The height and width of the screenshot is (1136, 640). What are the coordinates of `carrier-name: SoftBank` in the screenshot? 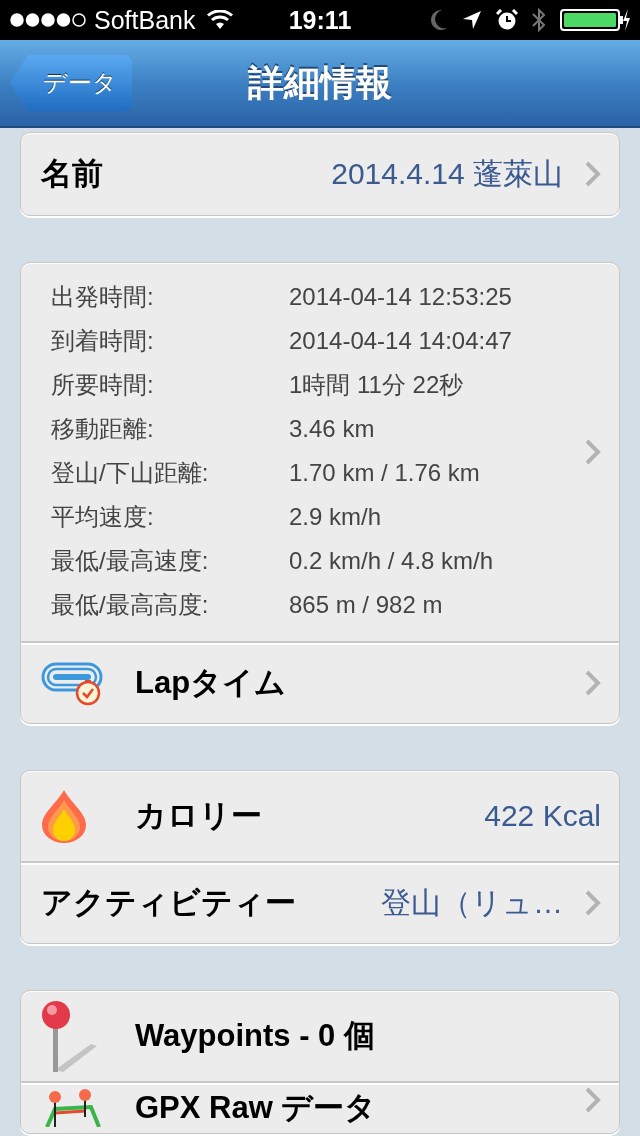 It's located at (145, 20).